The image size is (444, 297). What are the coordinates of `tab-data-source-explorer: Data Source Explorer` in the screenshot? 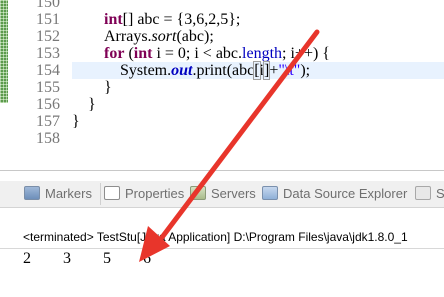 It's located at (334, 194).